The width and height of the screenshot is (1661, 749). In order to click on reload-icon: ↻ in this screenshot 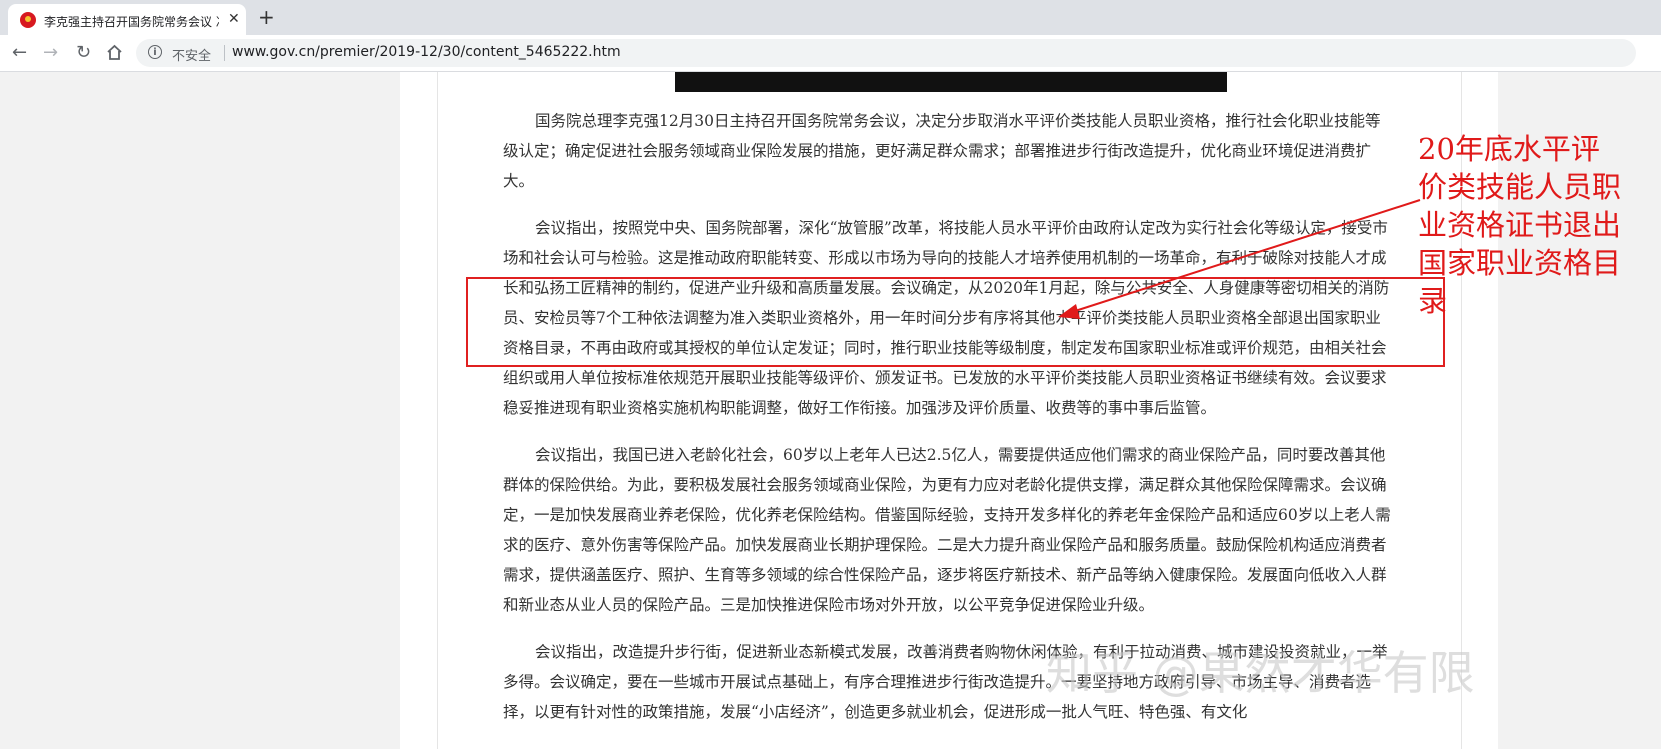, I will do `click(83, 53)`.